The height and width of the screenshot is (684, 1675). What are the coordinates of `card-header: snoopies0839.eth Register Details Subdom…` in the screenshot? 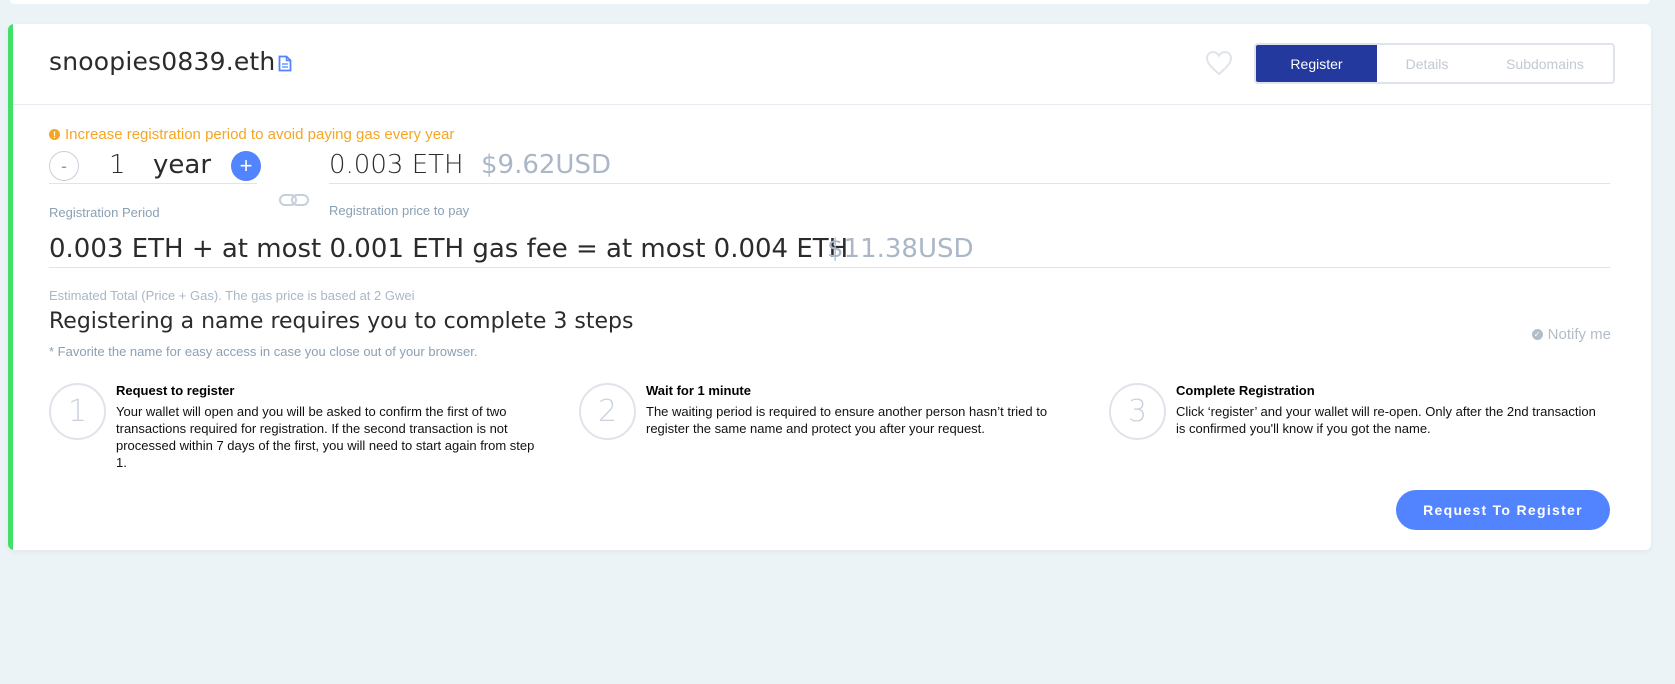 It's located at (832, 64).